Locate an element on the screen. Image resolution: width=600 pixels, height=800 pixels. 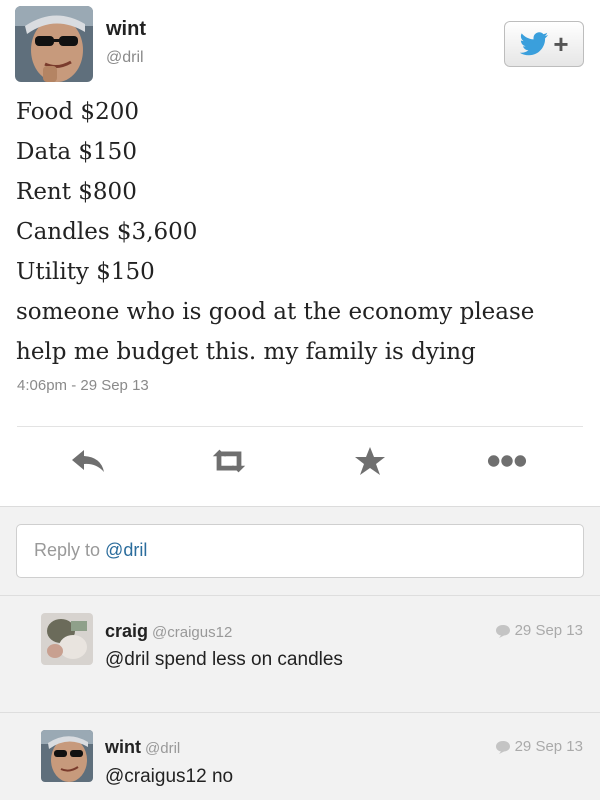
more-icon is located at coordinates (507, 461).